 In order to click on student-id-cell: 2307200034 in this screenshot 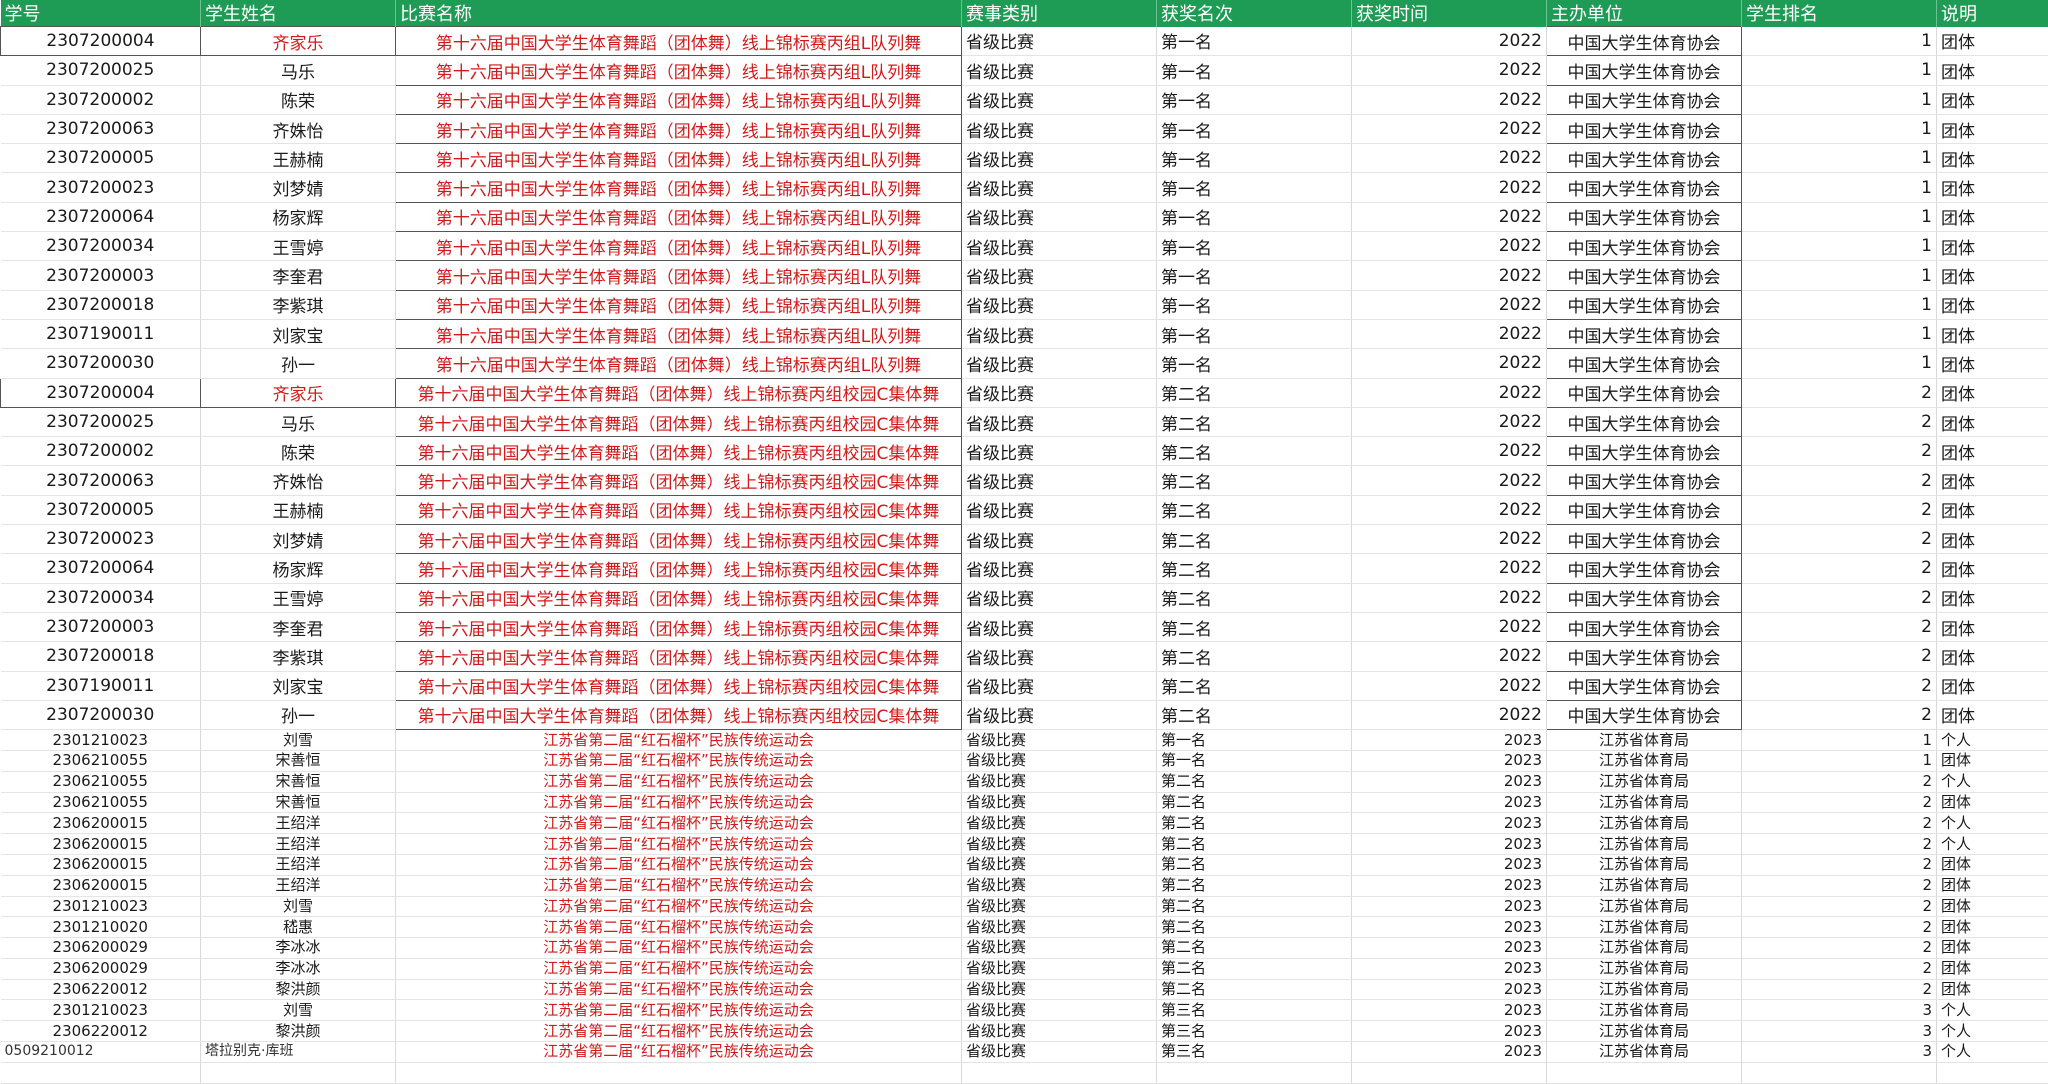, I will do `click(101, 246)`.